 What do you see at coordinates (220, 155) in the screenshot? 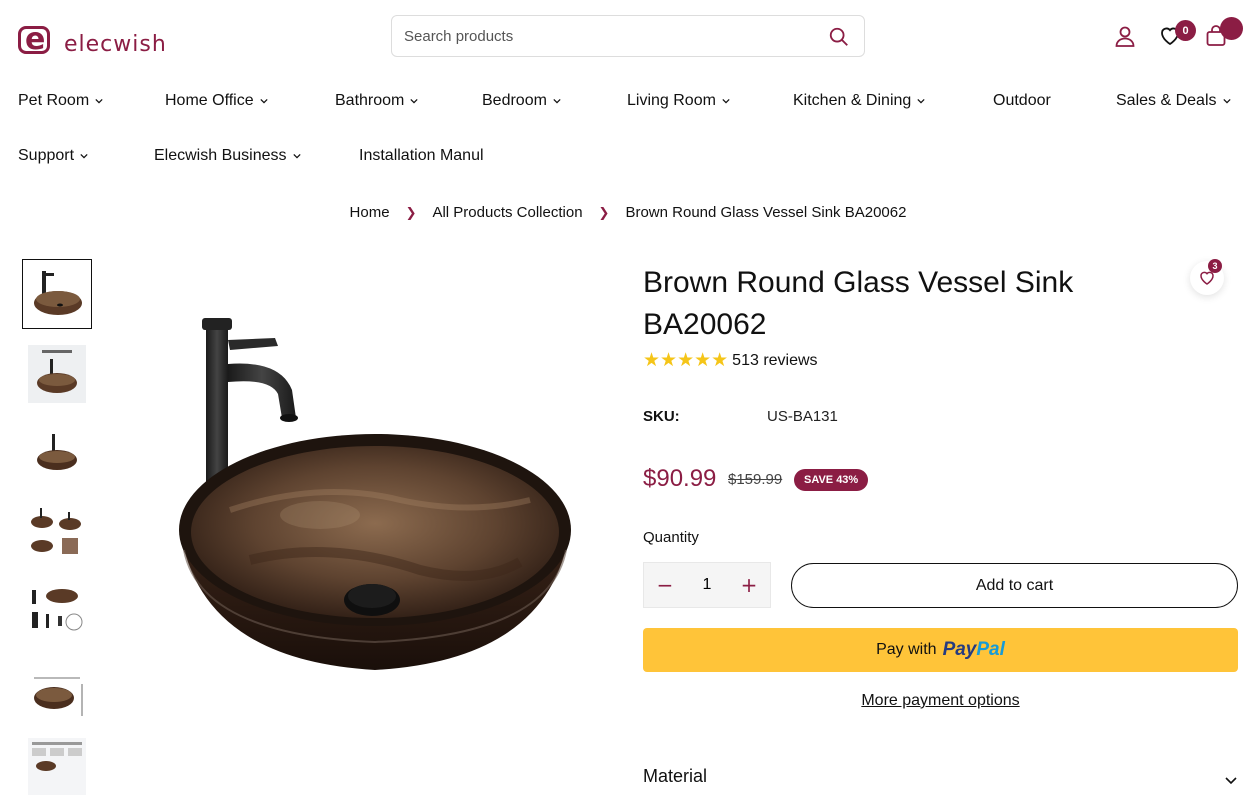
I see `nav-label: Elecwish Business` at bounding box center [220, 155].